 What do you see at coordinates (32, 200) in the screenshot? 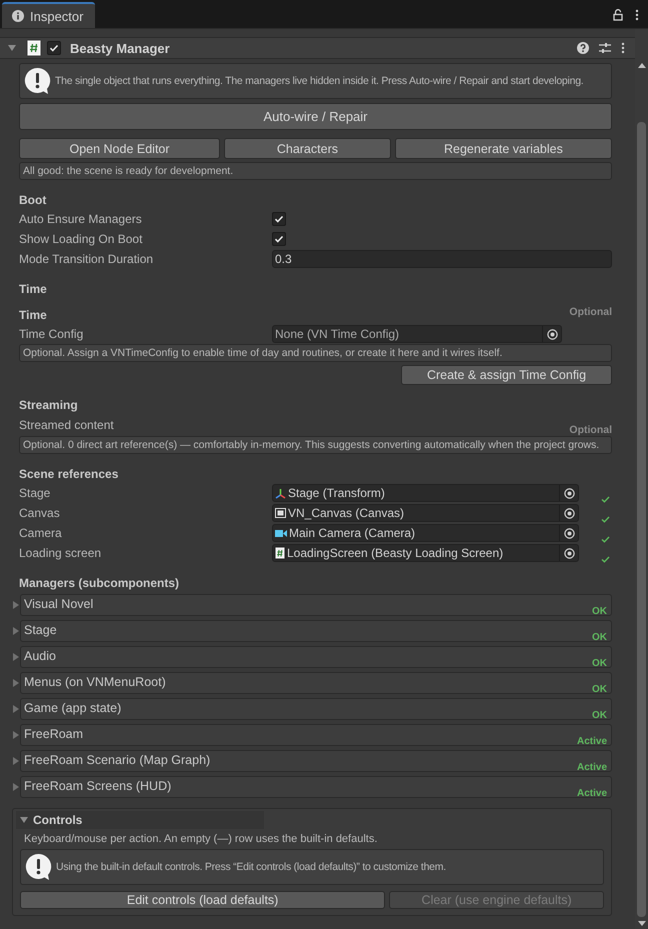
I see `section-heading: Boot` at bounding box center [32, 200].